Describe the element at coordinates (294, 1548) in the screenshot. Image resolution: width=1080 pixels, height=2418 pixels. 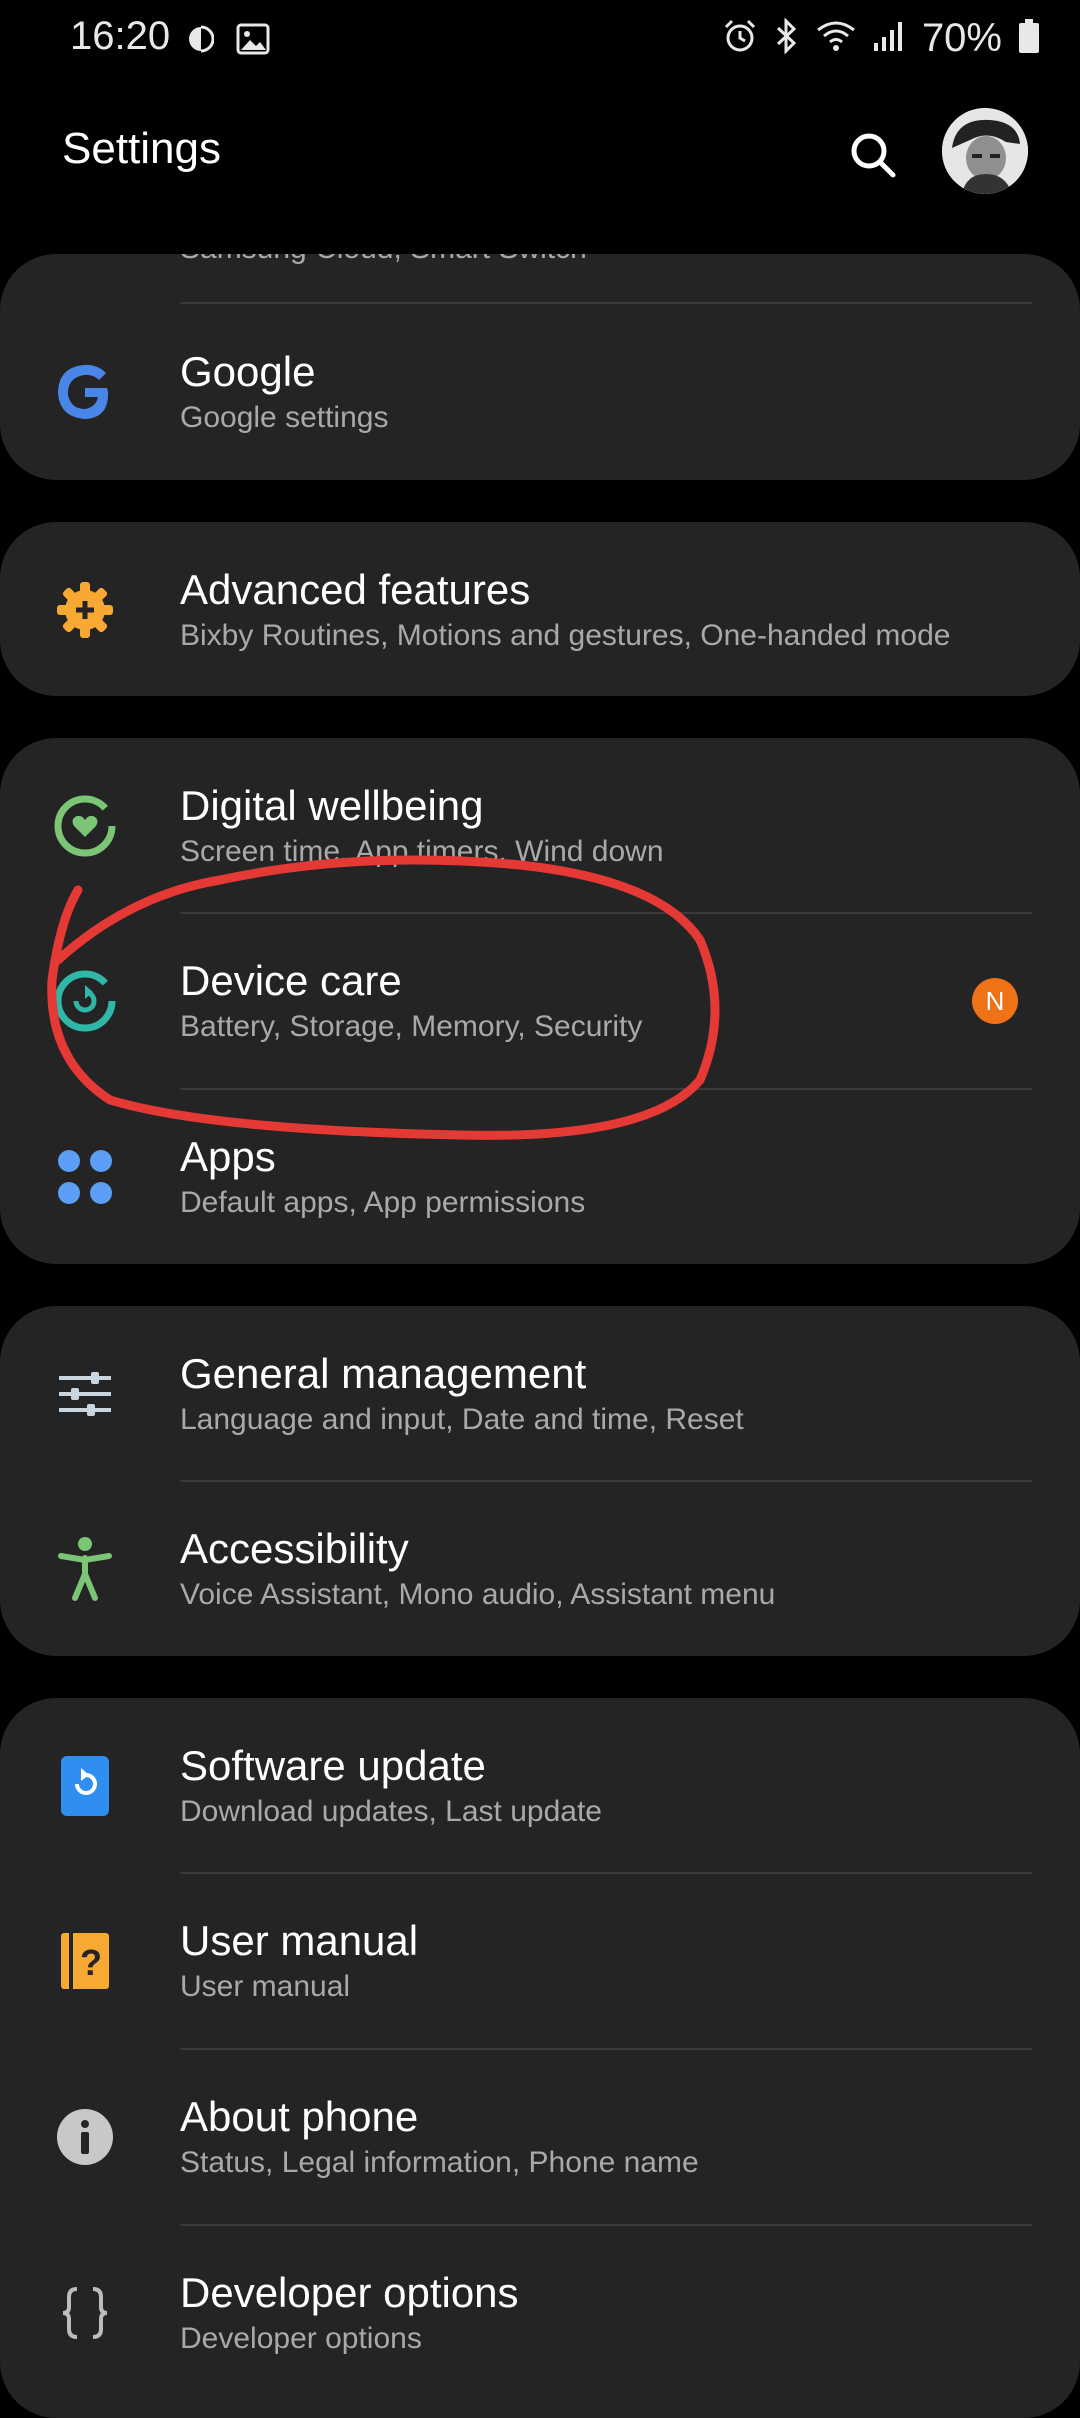
I see `item-title: Accessibility` at that location.